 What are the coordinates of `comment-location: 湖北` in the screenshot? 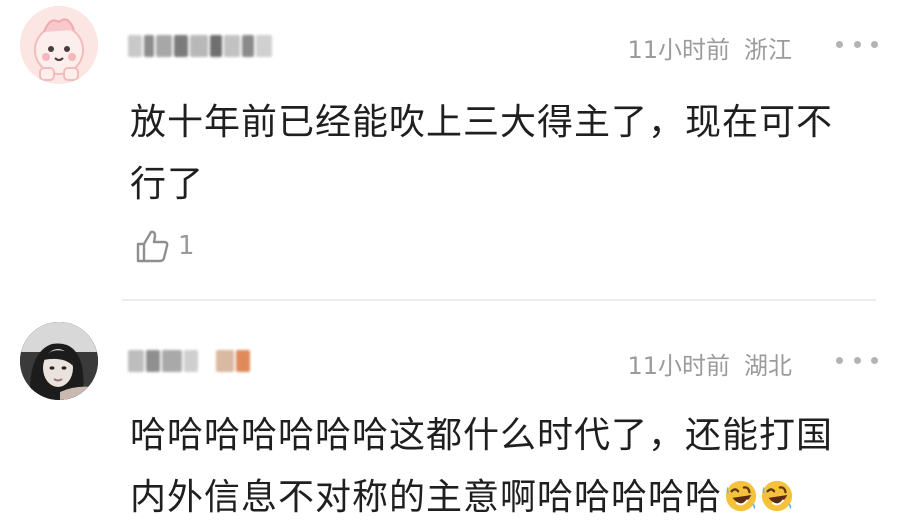 It's located at (768, 366).